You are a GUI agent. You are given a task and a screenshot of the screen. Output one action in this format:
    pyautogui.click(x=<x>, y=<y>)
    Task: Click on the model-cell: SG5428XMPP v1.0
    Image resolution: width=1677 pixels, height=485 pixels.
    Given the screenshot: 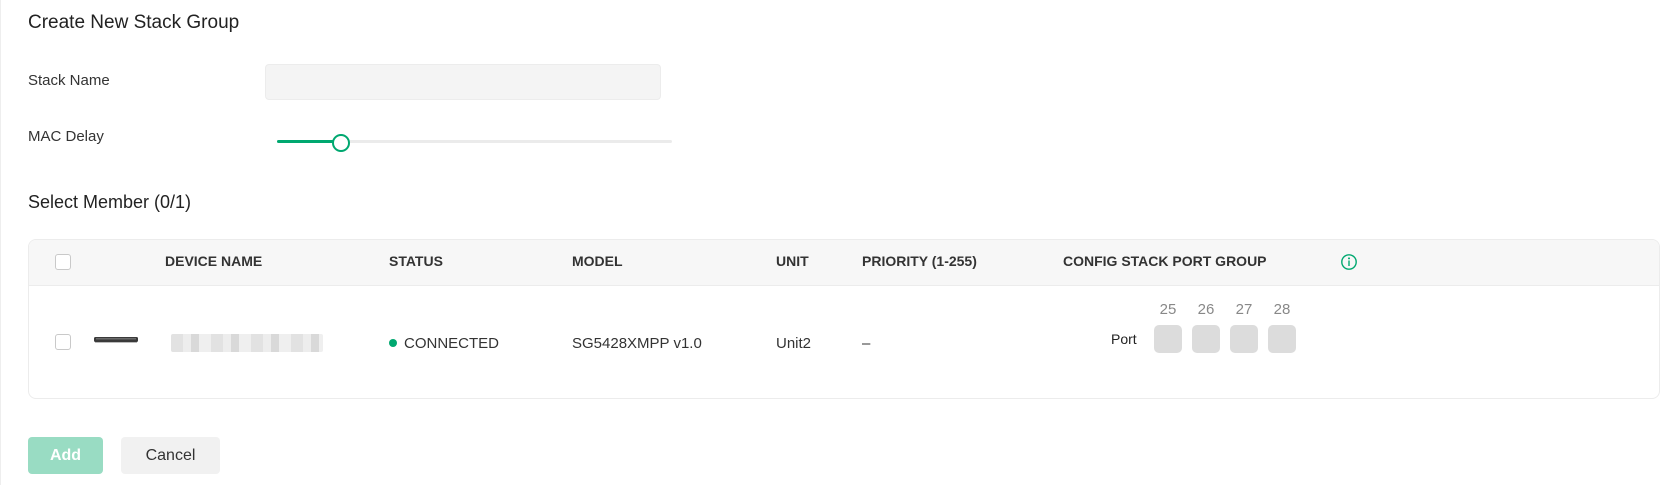 What is the action you would take?
    pyautogui.click(x=637, y=343)
    